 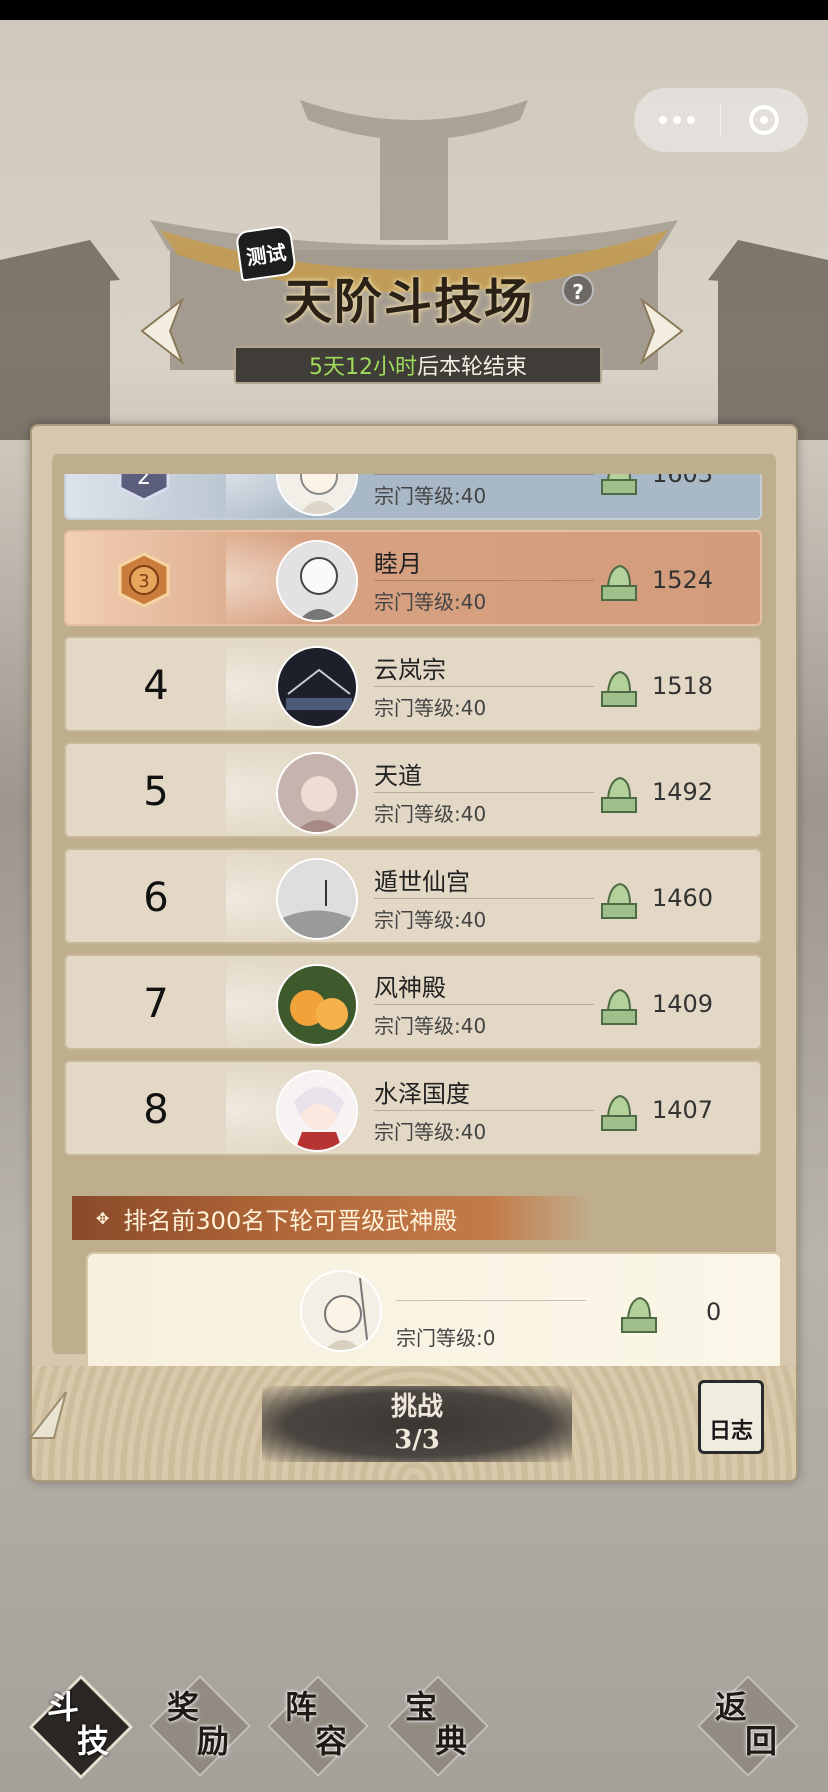 I want to click on ranking-row-5: 5 天道 宗门等级:40 1492, so click(x=413, y=790).